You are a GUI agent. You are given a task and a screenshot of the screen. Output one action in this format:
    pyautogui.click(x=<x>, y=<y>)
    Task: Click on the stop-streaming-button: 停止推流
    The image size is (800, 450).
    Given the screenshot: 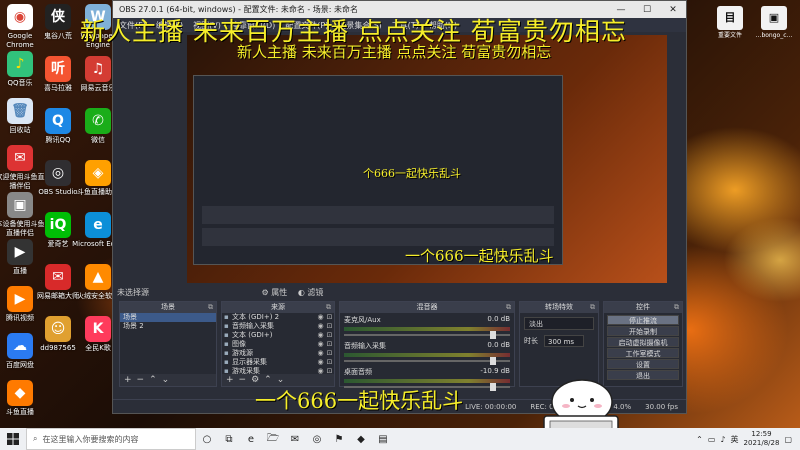 What is the action you would take?
    pyautogui.click(x=643, y=320)
    